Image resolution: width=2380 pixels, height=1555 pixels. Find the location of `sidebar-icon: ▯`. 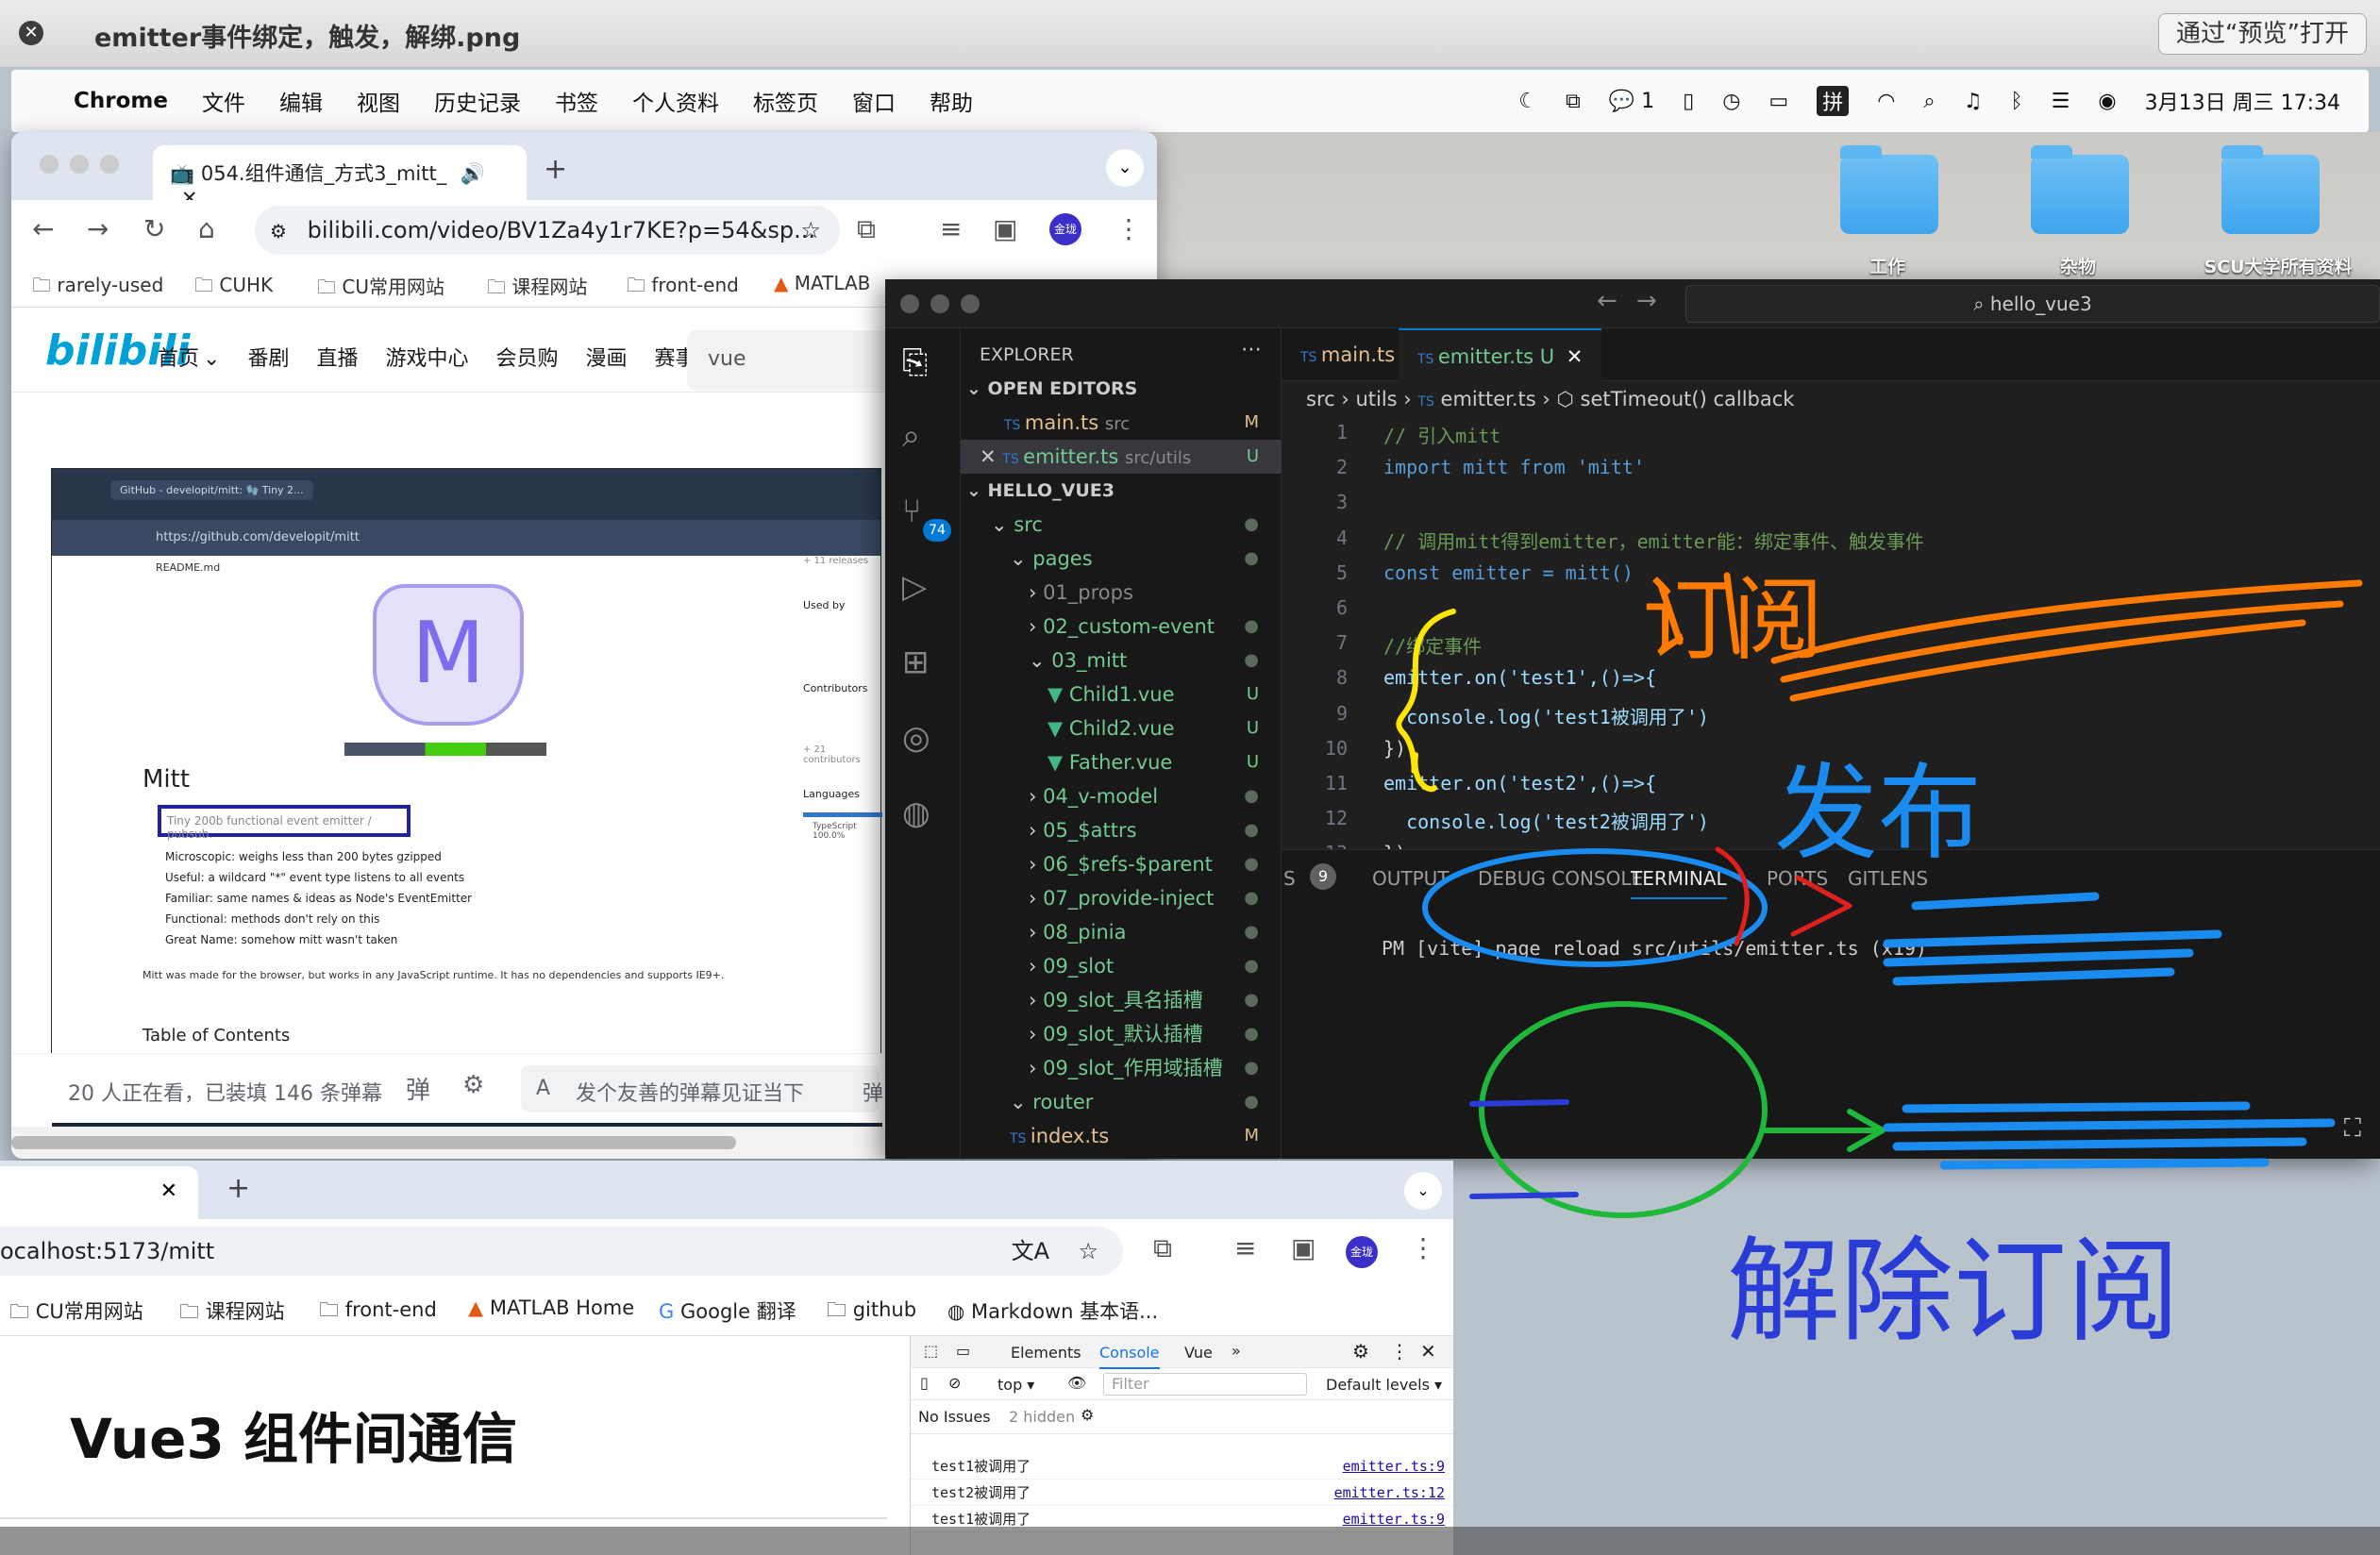

sidebar-icon: ▯ is located at coordinates (1688, 101).